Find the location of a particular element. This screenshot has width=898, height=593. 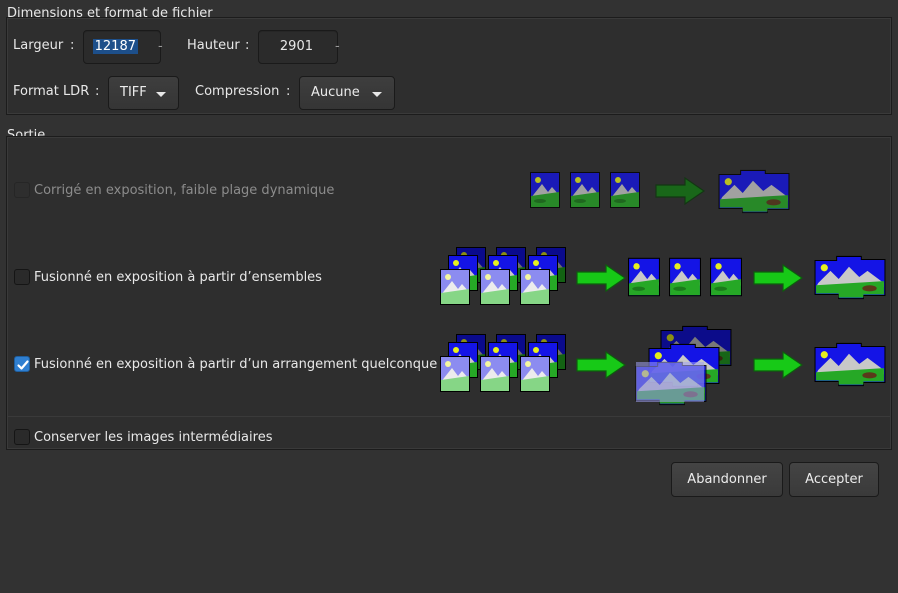

compression-dropdown: Aucune is located at coordinates (347, 93).